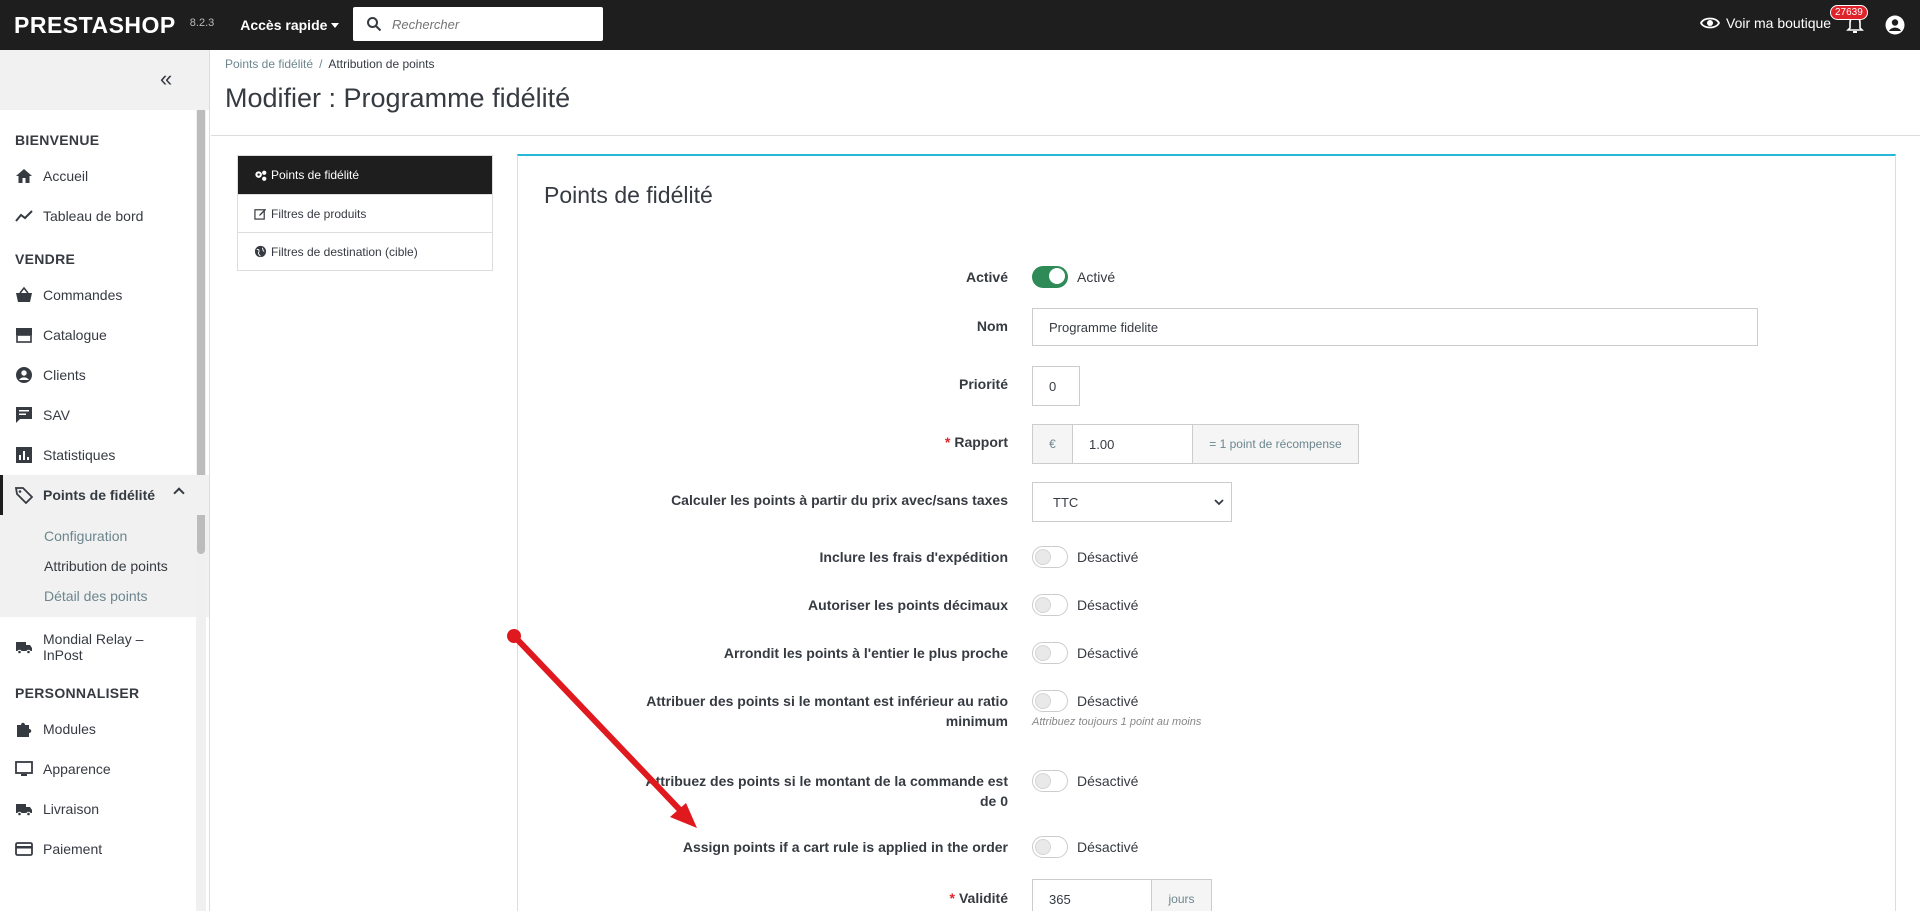 The width and height of the screenshot is (1920, 911). I want to click on label-min-ratio-line2: minimum, so click(976, 721).